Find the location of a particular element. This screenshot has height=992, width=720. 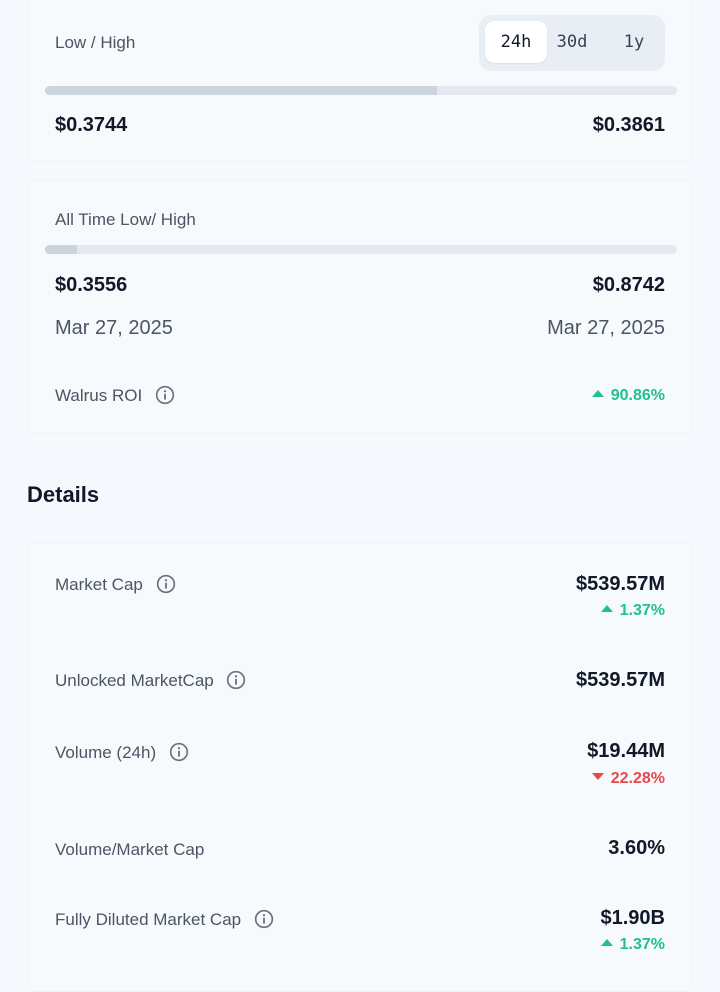

unlocked-market-cap-label-wrap: Unlocked MarketCap is located at coordinates (150, 681).